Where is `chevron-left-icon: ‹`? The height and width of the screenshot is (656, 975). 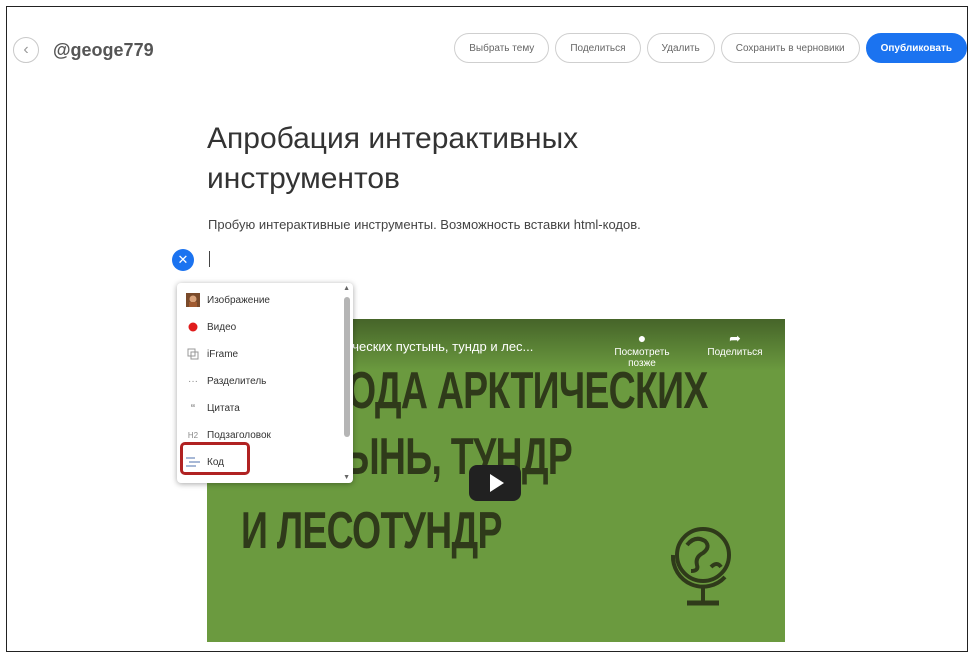
chevron-left-icon: ‹ is located at coordinates (26, 49).